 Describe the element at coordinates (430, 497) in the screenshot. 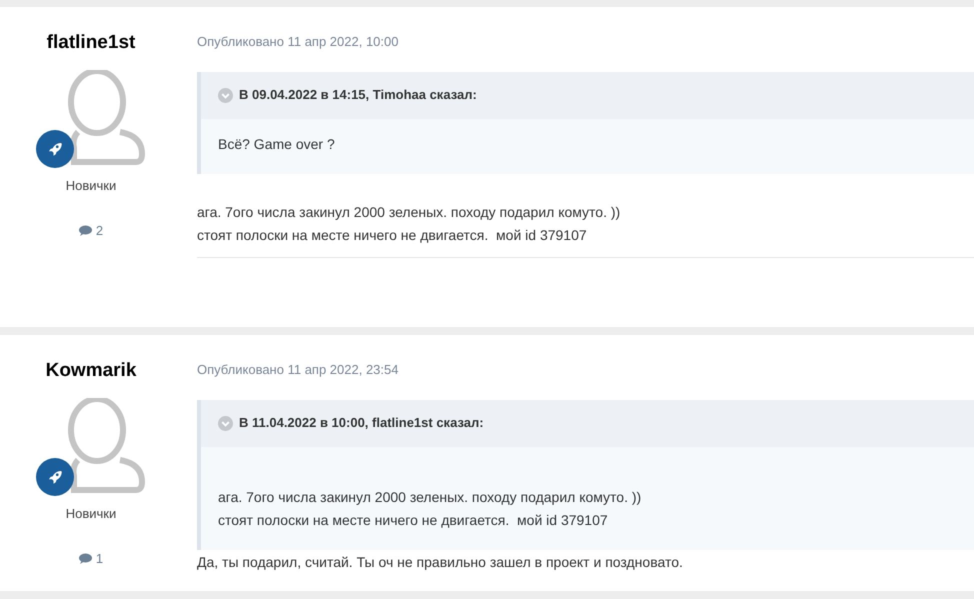

I see `quote-text: ага. 7ого числа закинул 2000 зеленых. походу подарил комуто. ))` at that location.